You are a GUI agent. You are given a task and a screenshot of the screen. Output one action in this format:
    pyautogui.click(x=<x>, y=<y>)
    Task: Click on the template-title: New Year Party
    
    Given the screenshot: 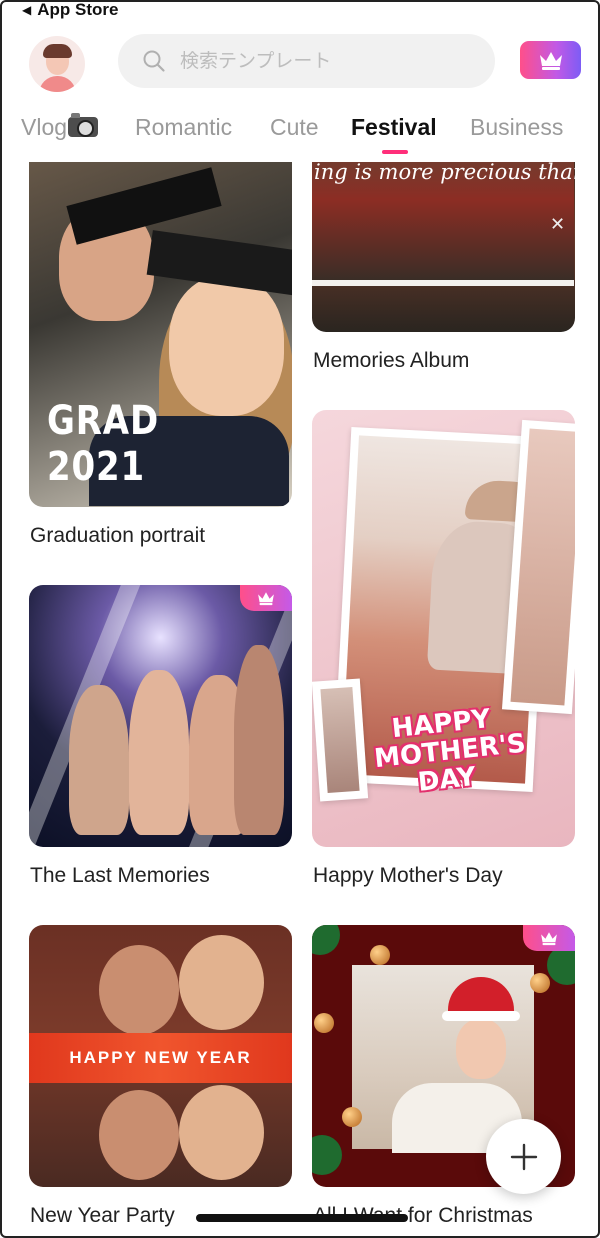 What is the action you would take?
    pyautogui.click(x=102, y=1216)
    